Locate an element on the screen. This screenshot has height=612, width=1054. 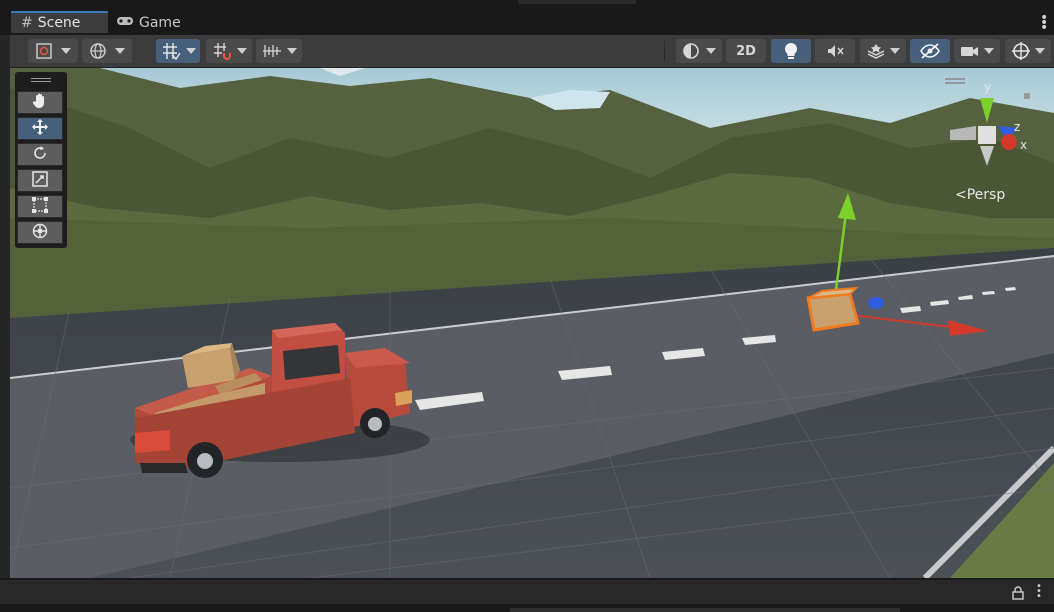
magnet-grid-icon is located at coordinates (222, 51).